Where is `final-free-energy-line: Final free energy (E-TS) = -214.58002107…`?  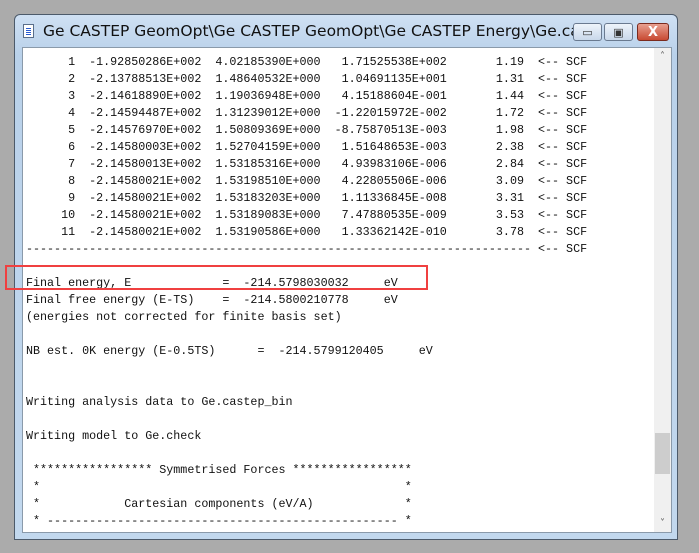 final-free-energy-line: Final free energy (E-TS) = -214.58002107… is located at coordinates (212, 300).